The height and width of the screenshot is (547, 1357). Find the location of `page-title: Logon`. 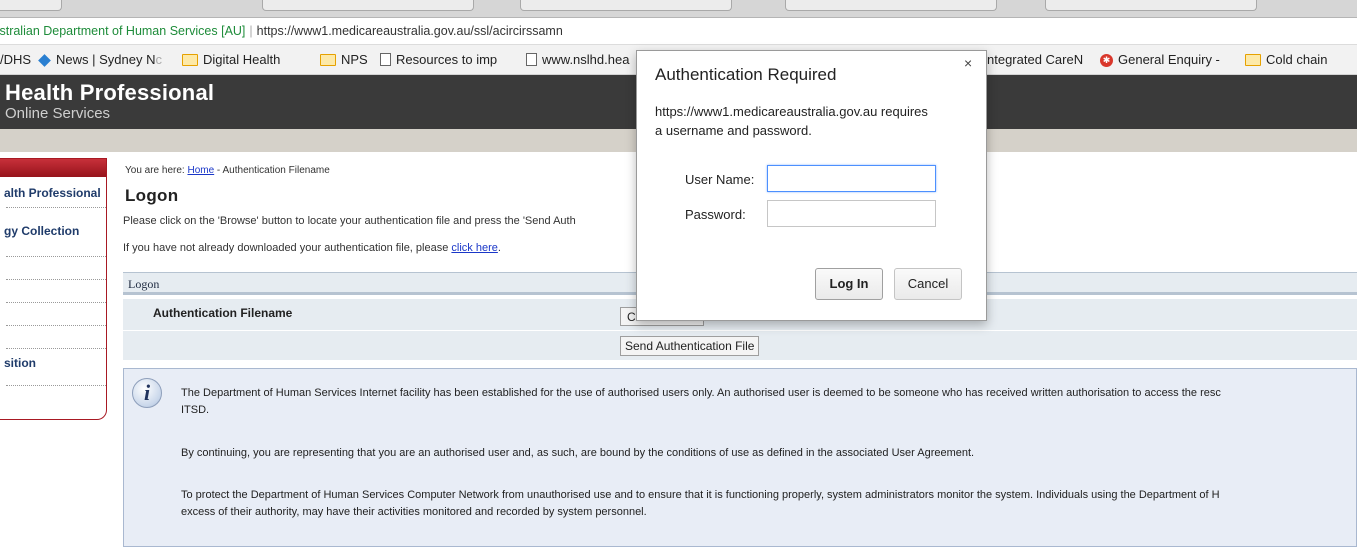

page-title: Logon is located at coordinates (152, 195).